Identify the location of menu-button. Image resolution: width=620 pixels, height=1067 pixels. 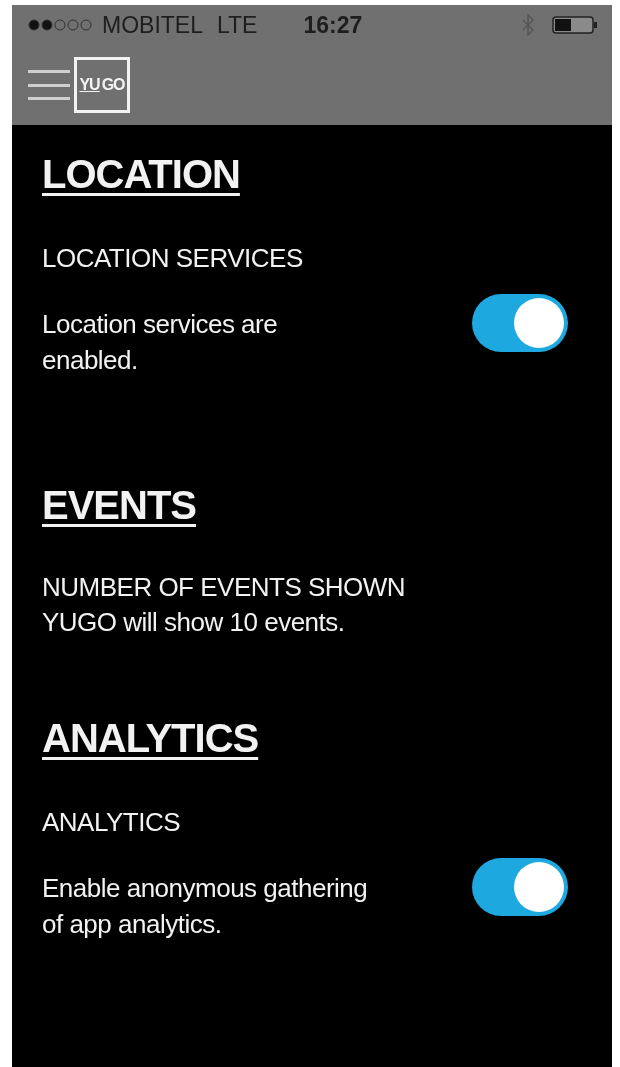
(49, 85).